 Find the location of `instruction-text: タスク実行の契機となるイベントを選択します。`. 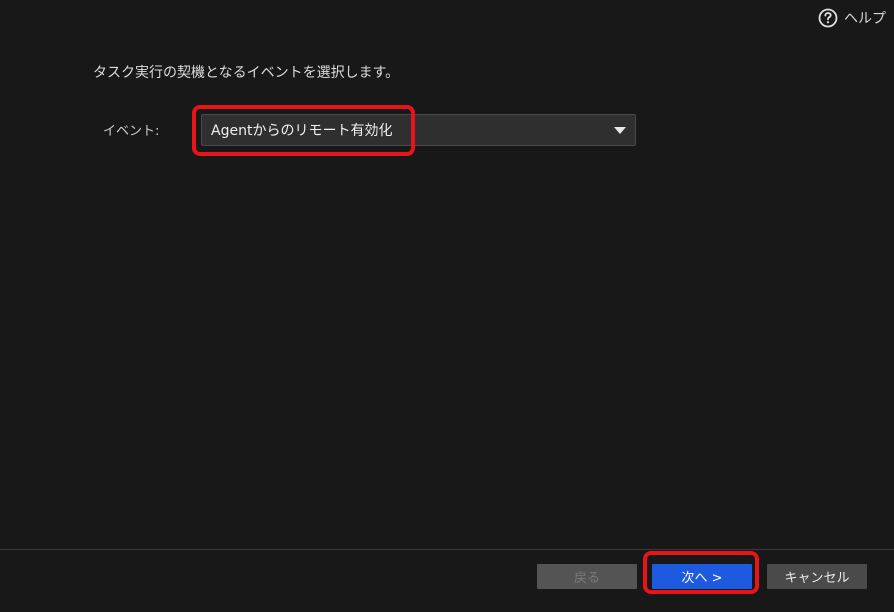

instruction-text: タスク実行の契機となるイベントを選択します。 is located at coordinates (246, 73).